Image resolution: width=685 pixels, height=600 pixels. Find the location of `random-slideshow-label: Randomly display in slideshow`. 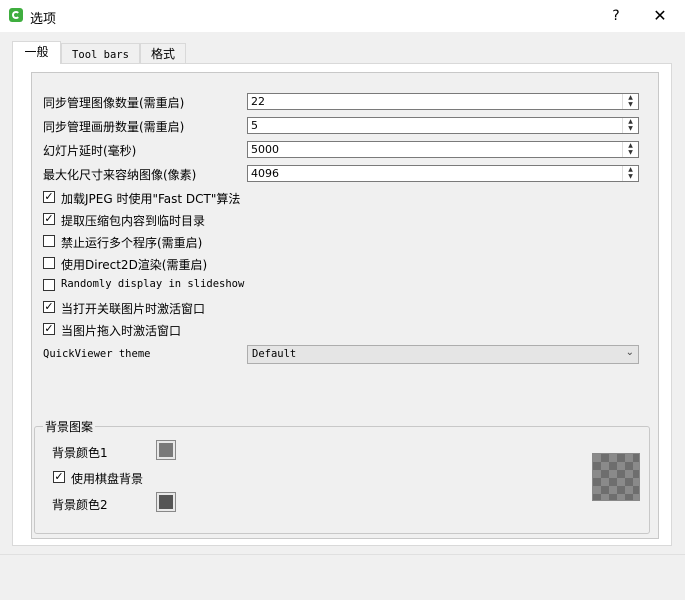

random-slideshow-label: Randomly display in slideshow is located at coordinates (153, 284).